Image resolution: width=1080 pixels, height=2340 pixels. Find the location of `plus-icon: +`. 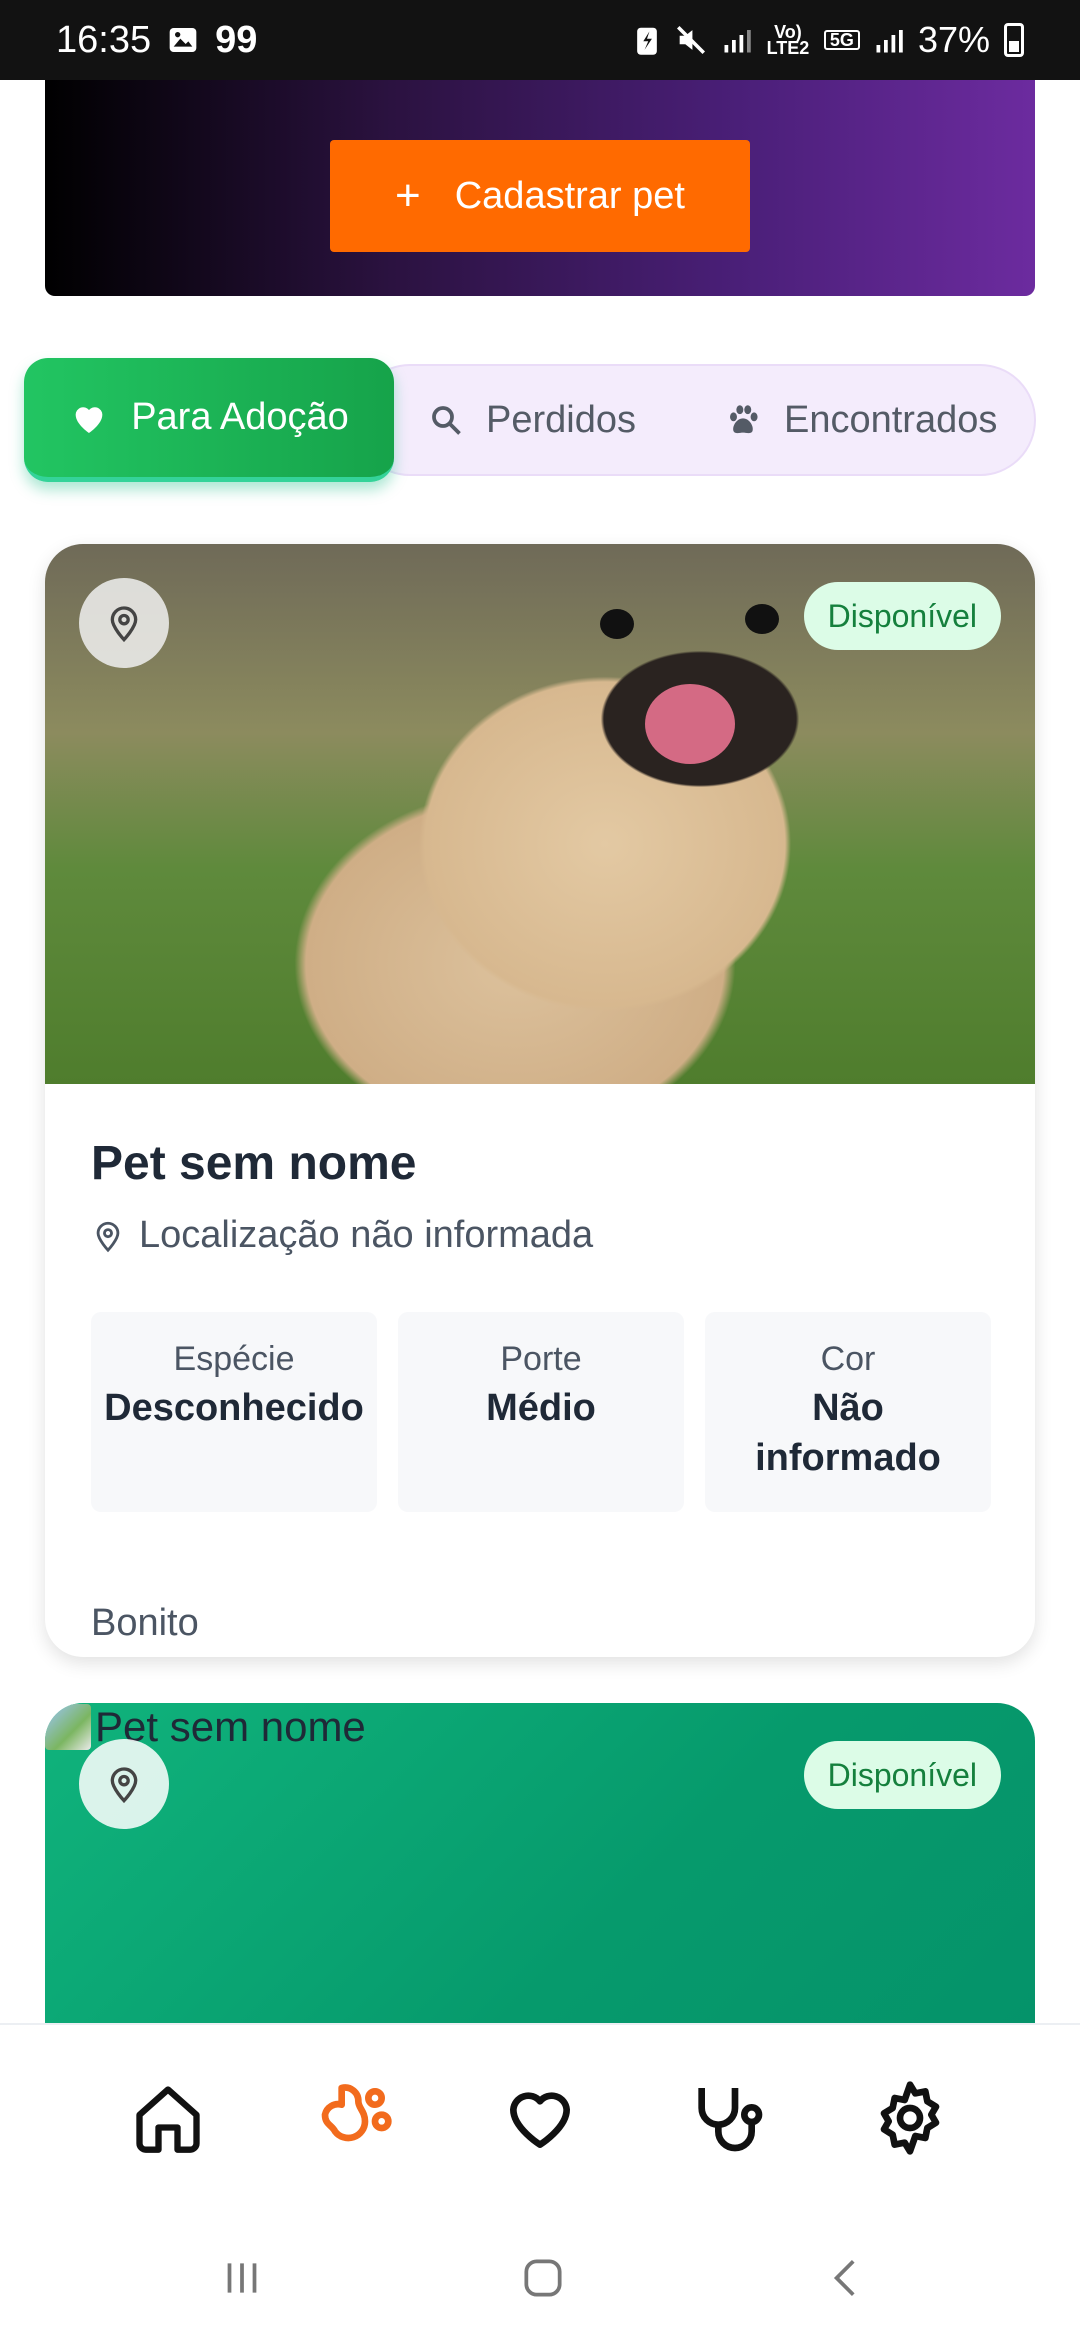

plus-icon: + is located at coordinates (408, 195).